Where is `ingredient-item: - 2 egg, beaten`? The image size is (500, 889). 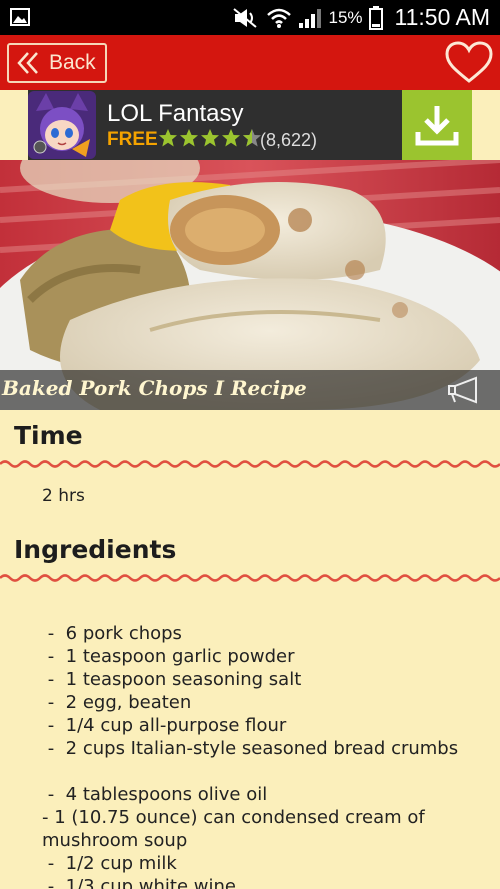
ingredient-item: - 2 egg, beaten is located at coordinates (117, 702).